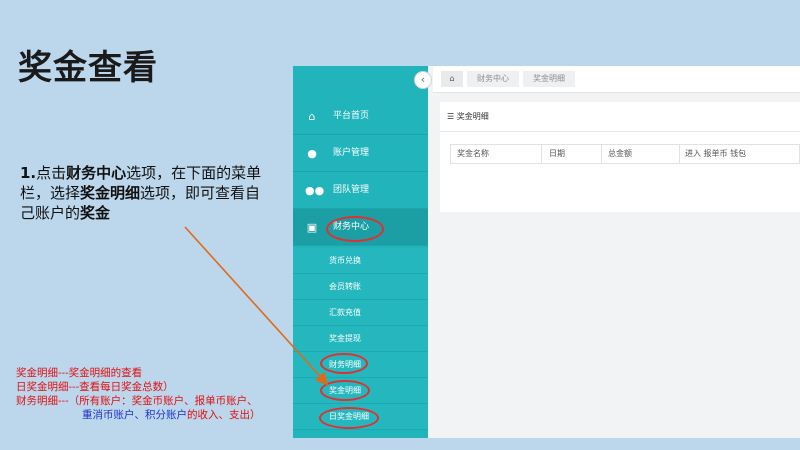 The image size is (800, 450). Describe the element at coordinates (256, 306) in the screenshot. I see `annotation-arrow` at that location.